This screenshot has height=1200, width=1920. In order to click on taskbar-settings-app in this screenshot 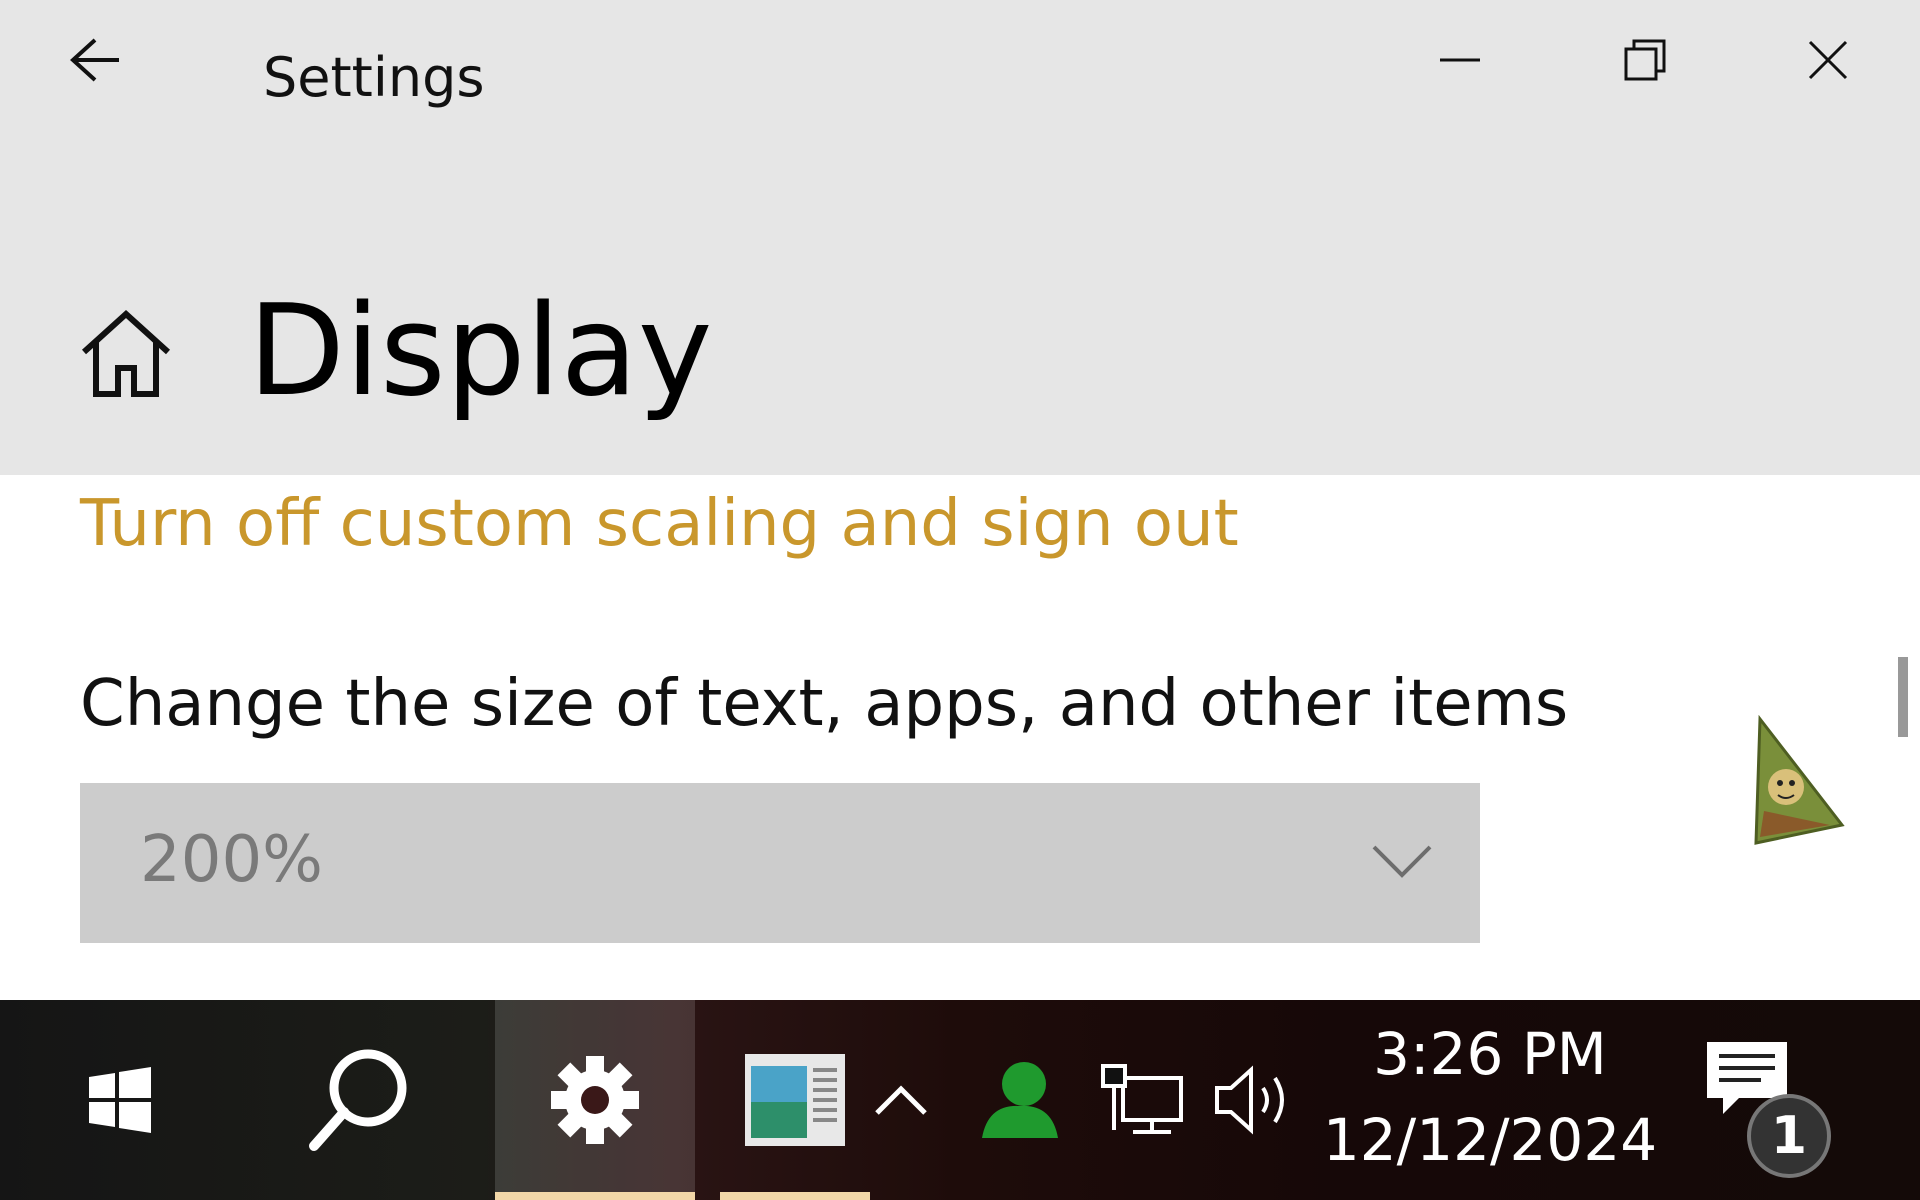, I will do `click(595, 1100)`.